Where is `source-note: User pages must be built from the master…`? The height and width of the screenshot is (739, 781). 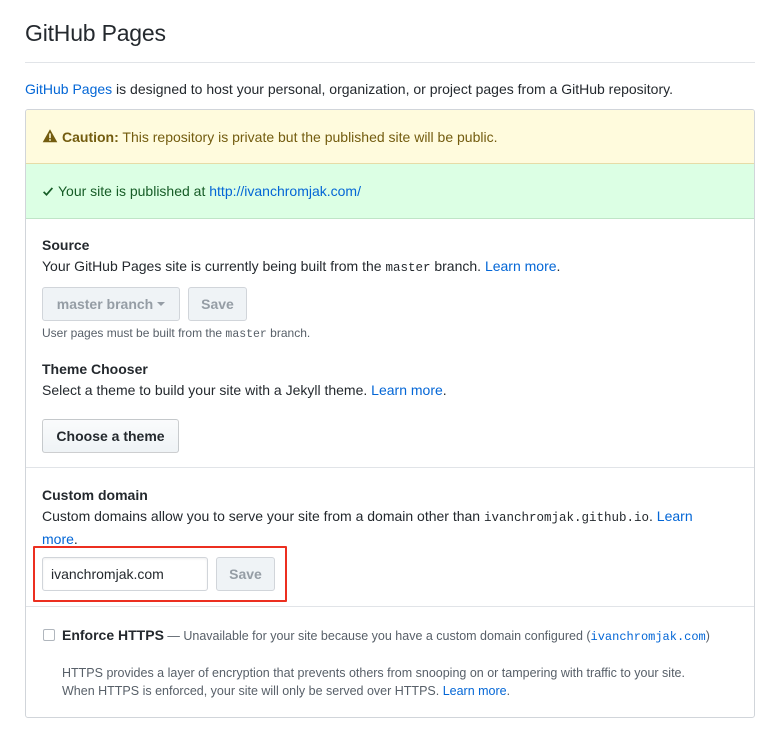
source-note: User pages must be built from the master… is located at coordinates (176, 333).